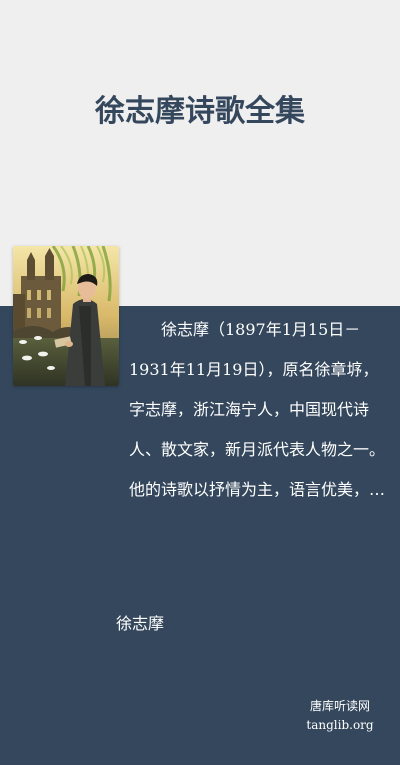 This screenshot has width=400, height=765. Describe the element at coordinates (140, 623) in the screenshot. I see `book-author: 徐志摩` at that location.